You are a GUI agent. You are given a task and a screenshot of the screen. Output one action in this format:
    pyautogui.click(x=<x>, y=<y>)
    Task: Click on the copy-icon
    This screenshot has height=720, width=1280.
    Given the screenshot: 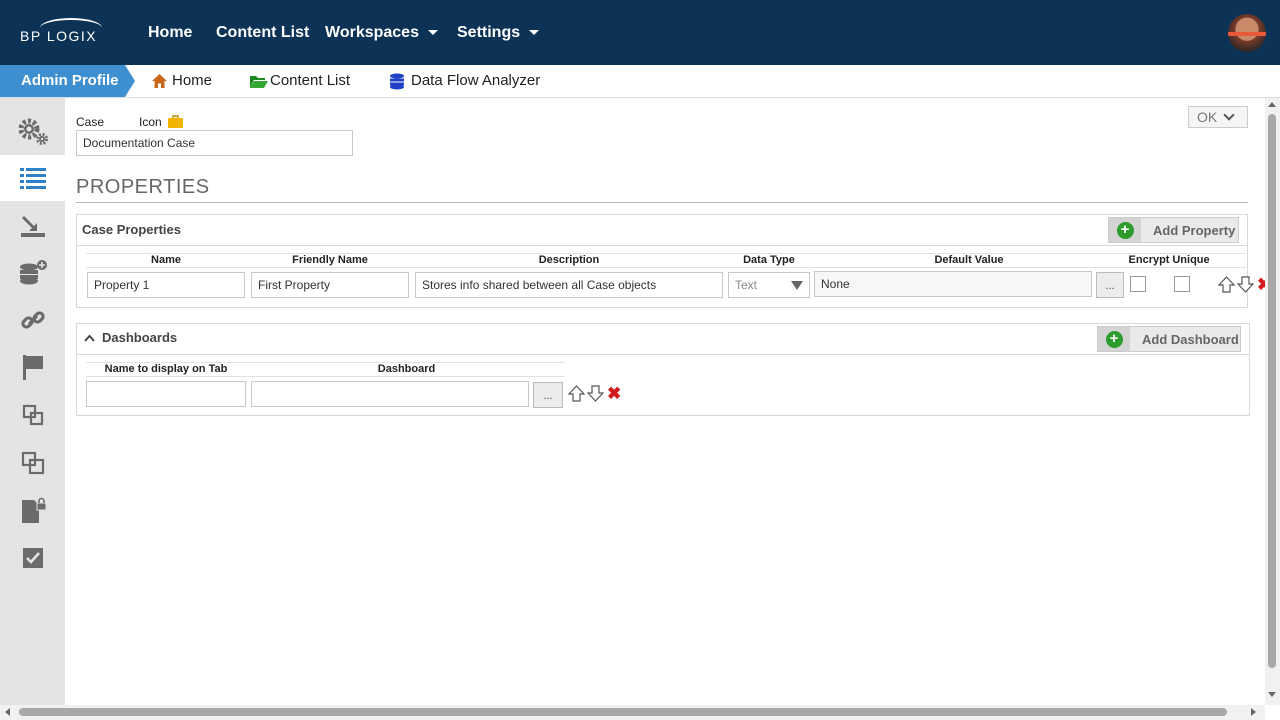 What is the action you would take?
    pyautogui.click(x=32, y=463)
    